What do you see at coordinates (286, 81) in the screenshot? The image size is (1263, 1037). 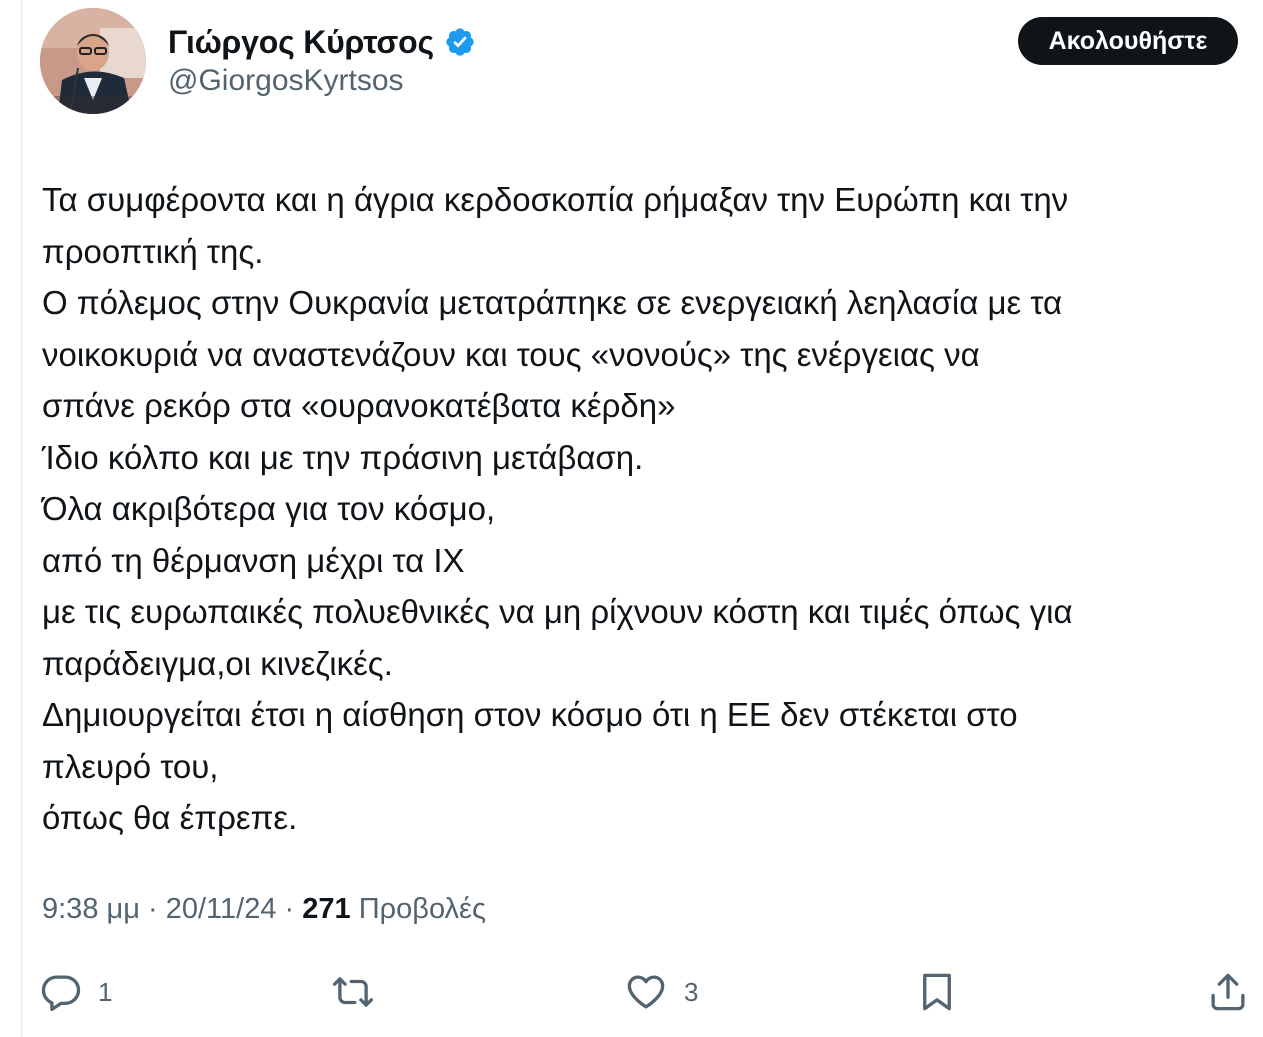 I see `author-handle: @GiorgosKyrtsos` at bounding box center [286, 81].